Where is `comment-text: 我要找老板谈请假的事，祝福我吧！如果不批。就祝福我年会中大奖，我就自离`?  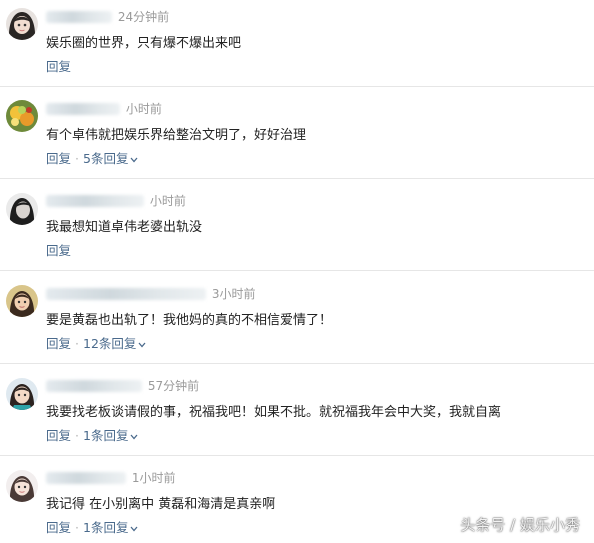 comment-text: 我要找老板谈请假的事，祝福我吧！如果不批。就祝福我年会中大奖，我就自离 is located at coordinates (274, 412).